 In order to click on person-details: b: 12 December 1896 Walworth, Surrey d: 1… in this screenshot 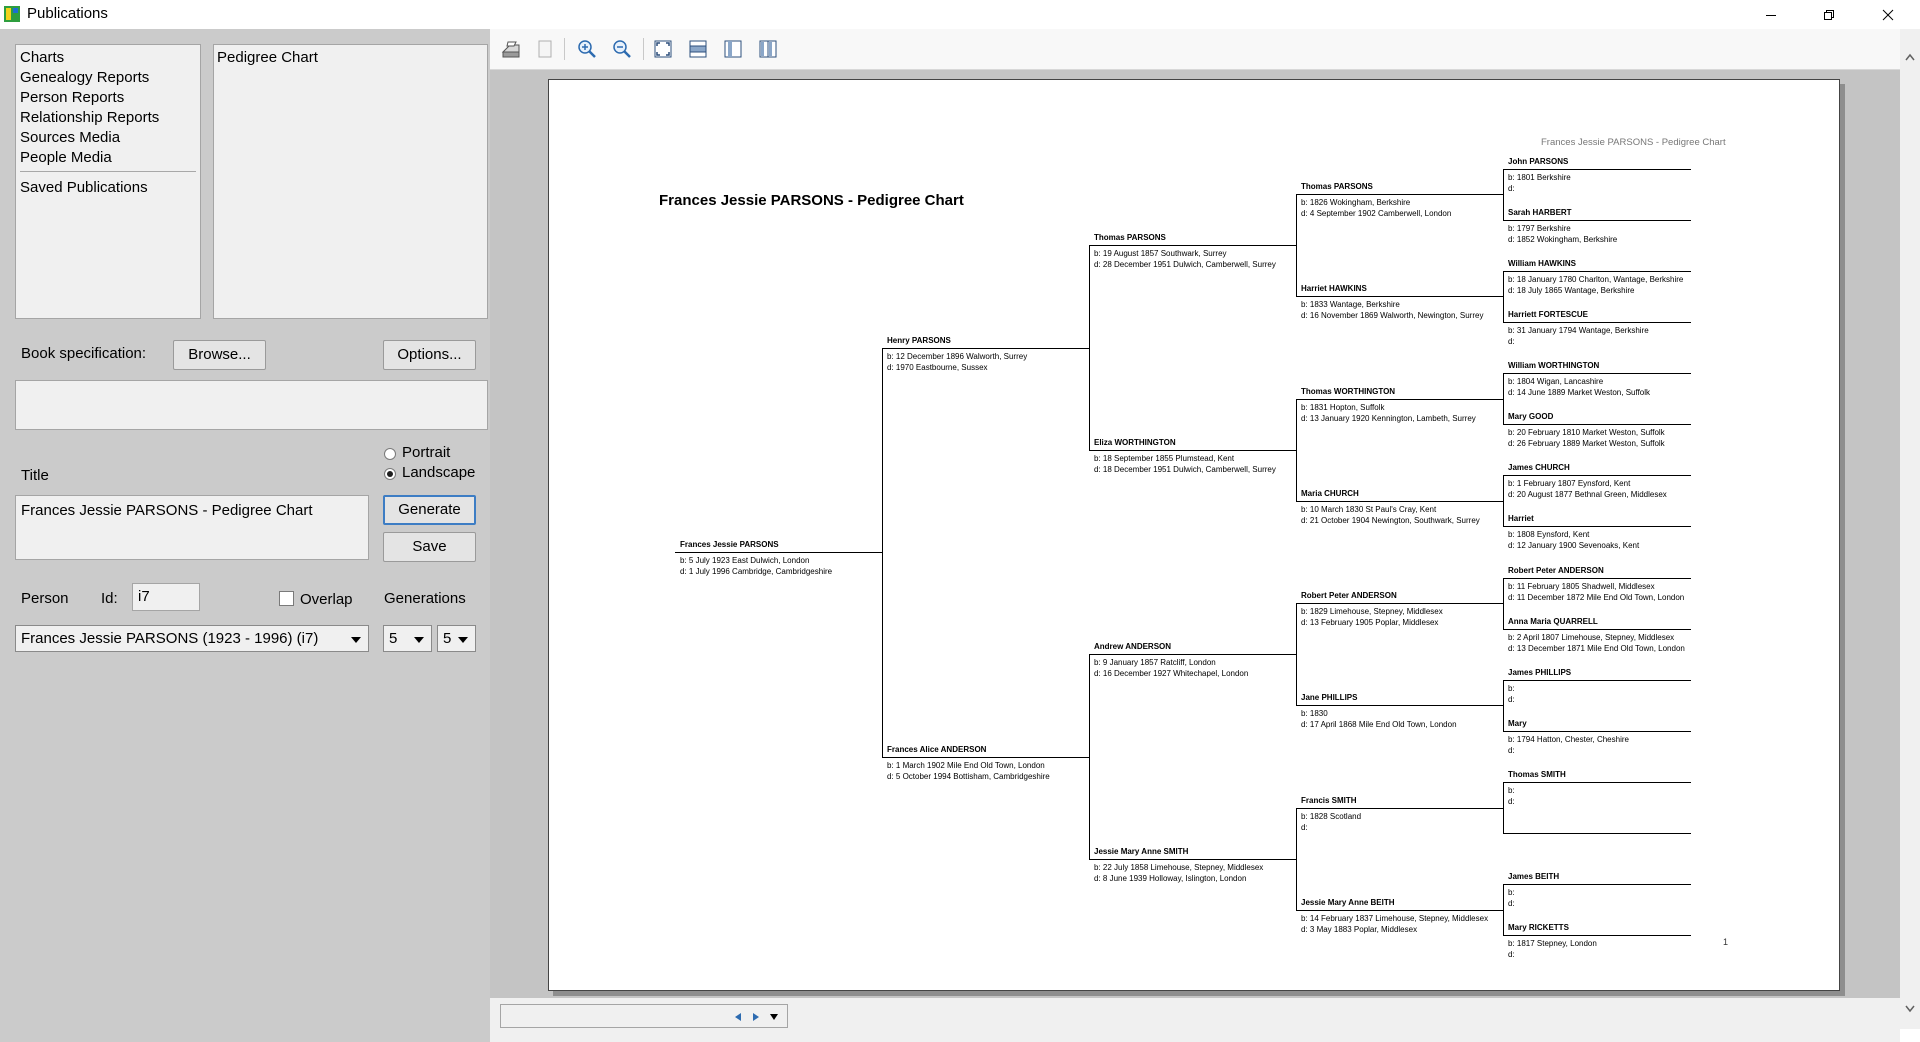, I will do `click(957, 362)`.